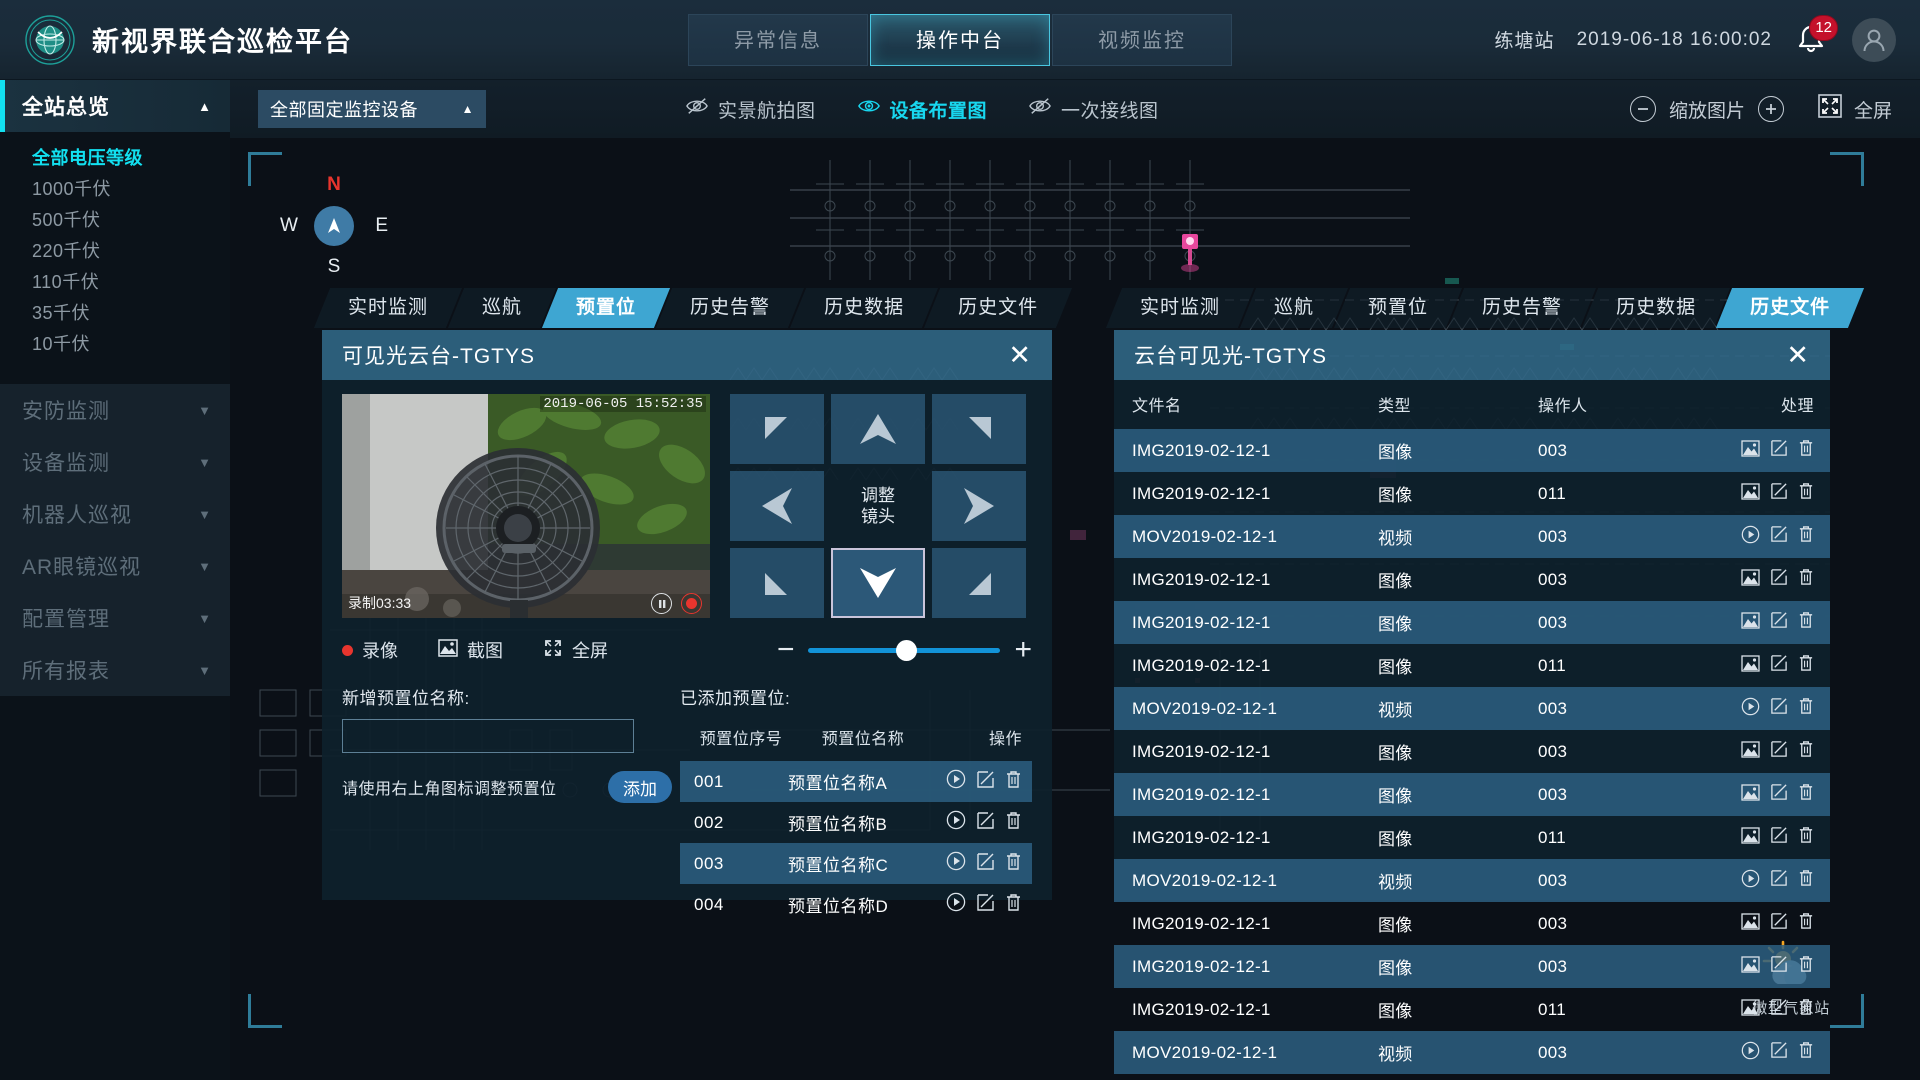  What do you see at coordinates (640, 787) in the screenshot?
I see `add-preset-button: 添加` at bounding box center [640, 787].